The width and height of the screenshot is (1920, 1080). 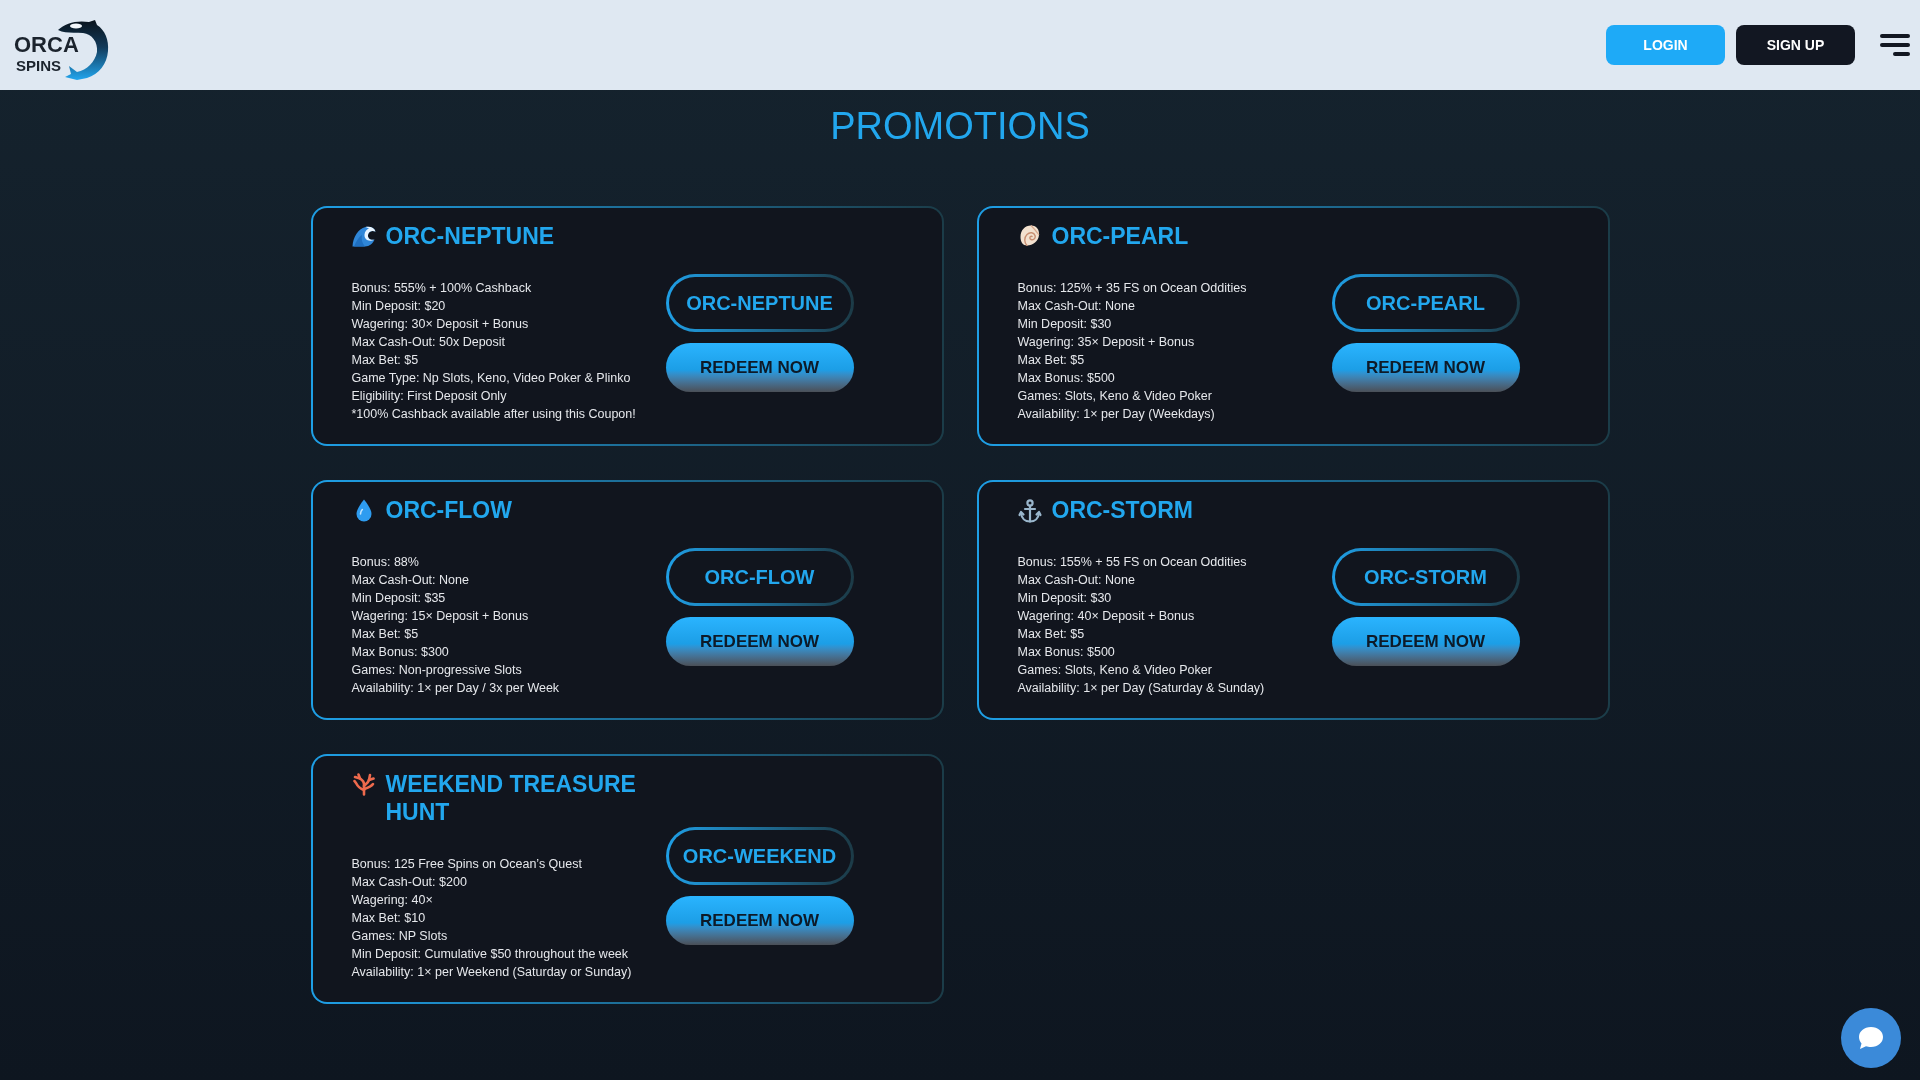 What do you see at coordinates (1106, 342) in the screenshot?
I see `promo-detail: Wagering: 35× Deposit + Bonus` at bounding box center [1106, 342].